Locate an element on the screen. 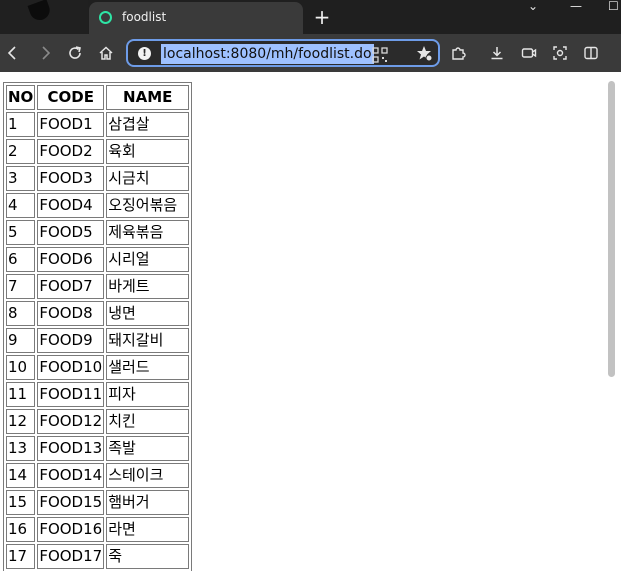 The width and height of the screenshot is (621, 571). cell-name: 오징어볶음 is located at coordinates (148, 205).